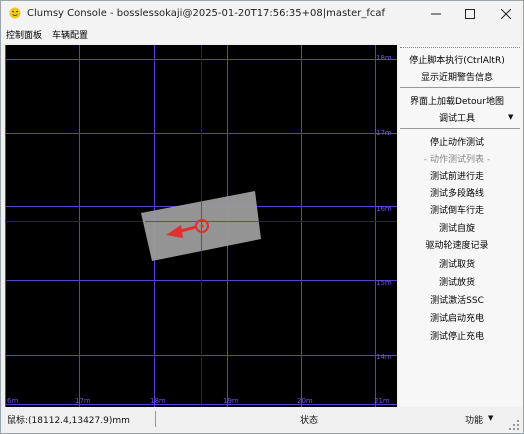 The width and height of the screenshot is (524, 434). Describe the element at coordinates (155, 419) in the screenshot. I see `status-divider` at that location.